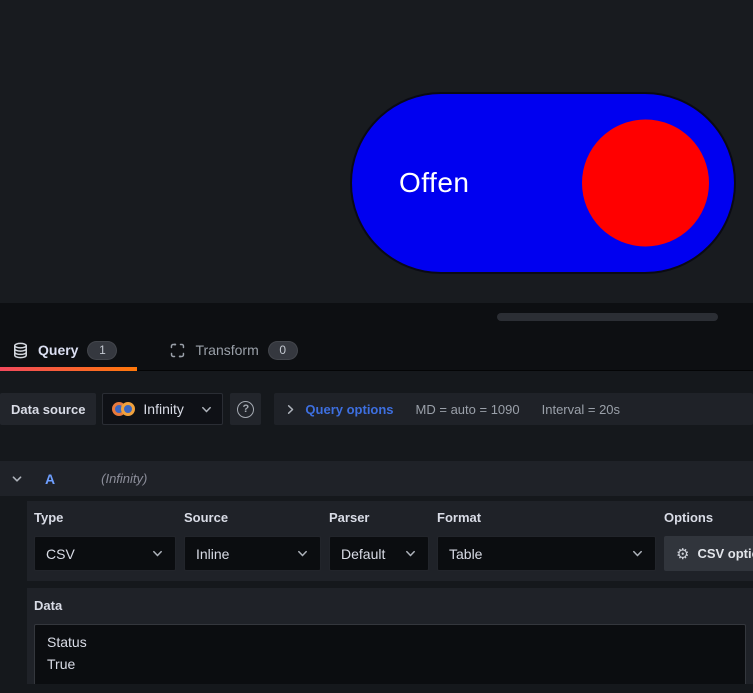 The image size is (753, 693). I want to click on transform-count-badge: 0, so click(282, 350).